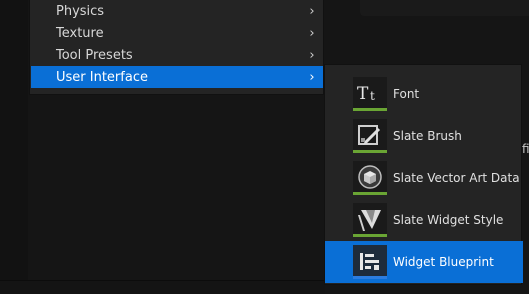  I want to click on menu-item-physics: Physics ›, so click(177, 11).